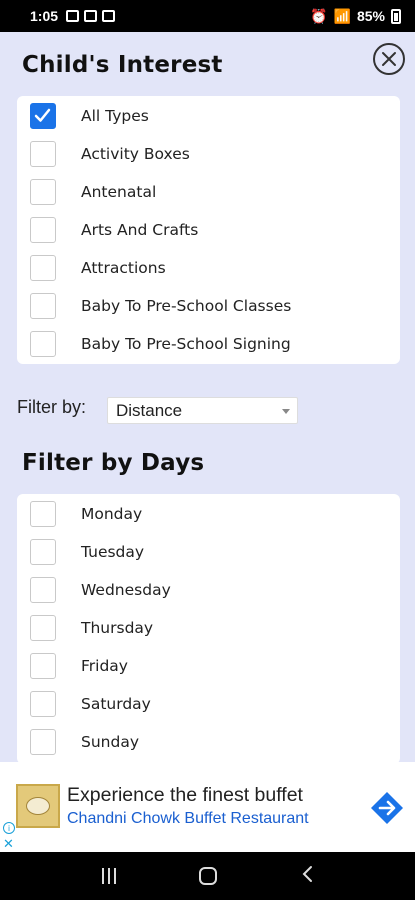  Describe the element at coordinates (149, 410) in the screenshot. I see `filter-by-value: Distance` at that location.